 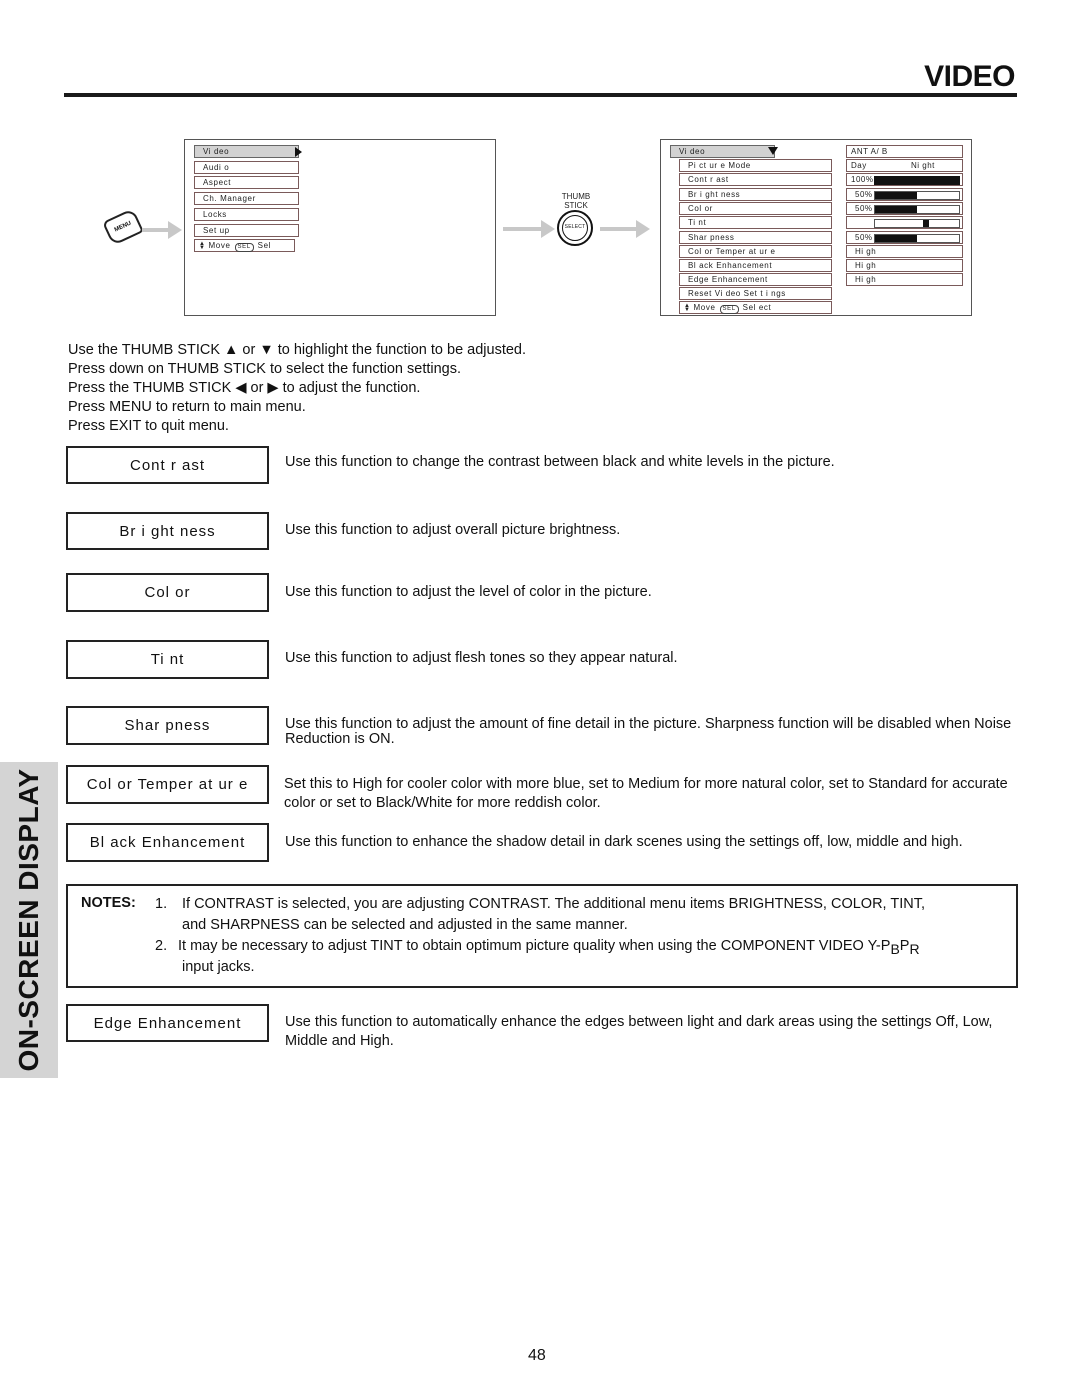 What do you see at coordinates (692, 151) in the screenshot?
I see `menu-item-label: Vi deo` at bounding box center [692, 151].